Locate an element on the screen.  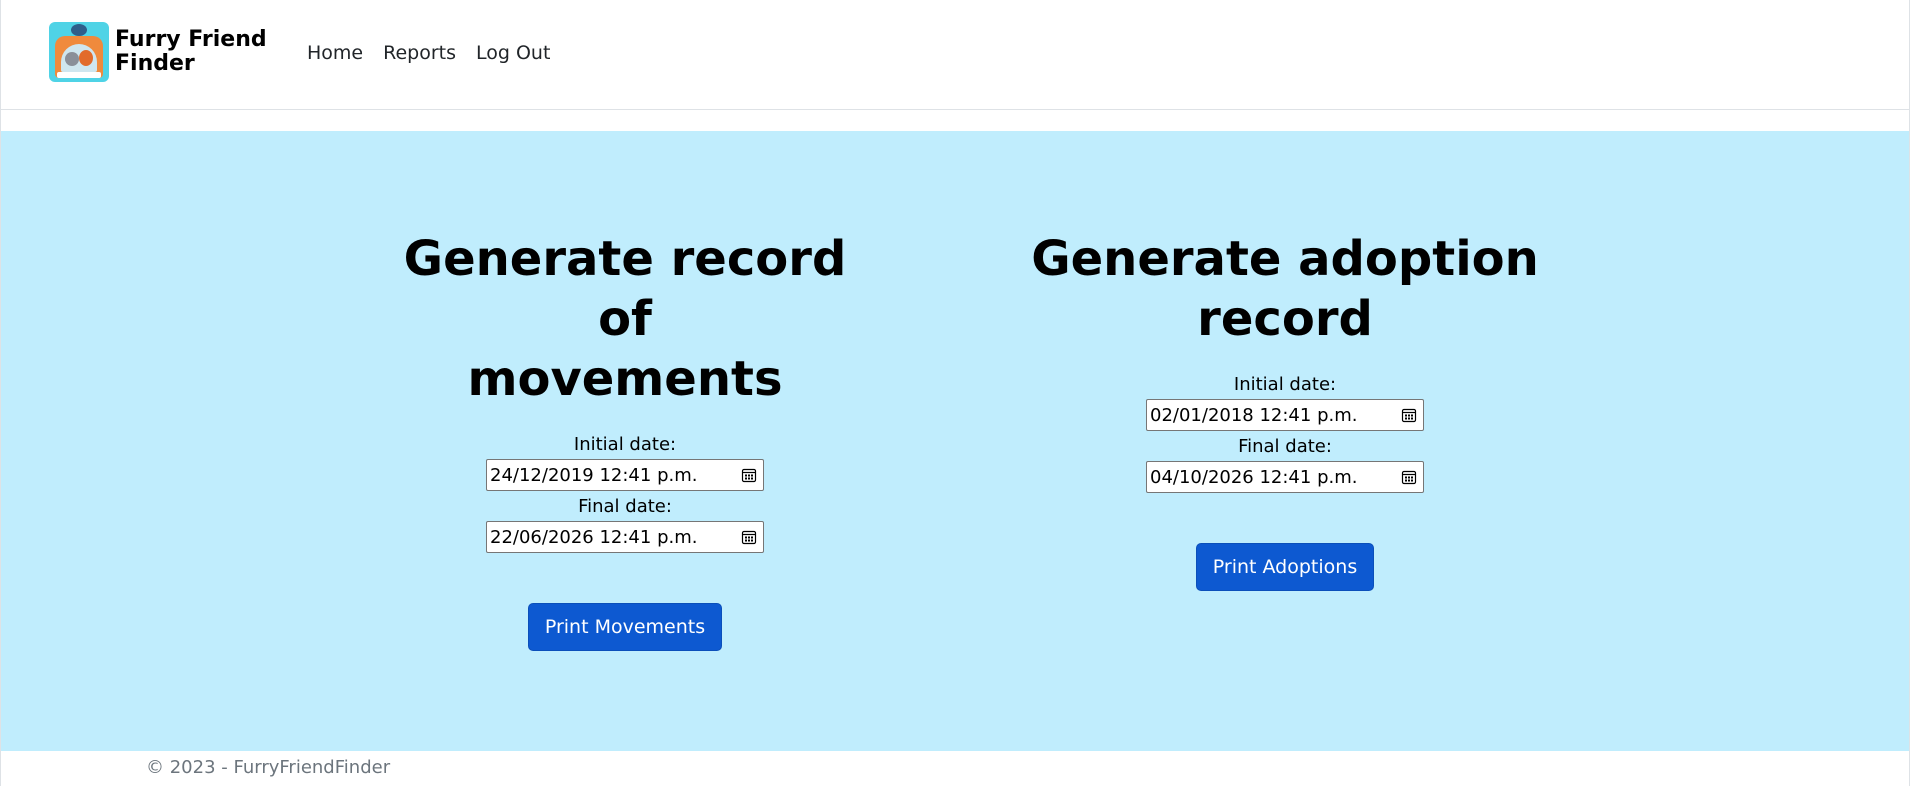
adoptions-final-date-input: 04/10/2026 12:41 p.m. is located at coordinates (1285, 477).